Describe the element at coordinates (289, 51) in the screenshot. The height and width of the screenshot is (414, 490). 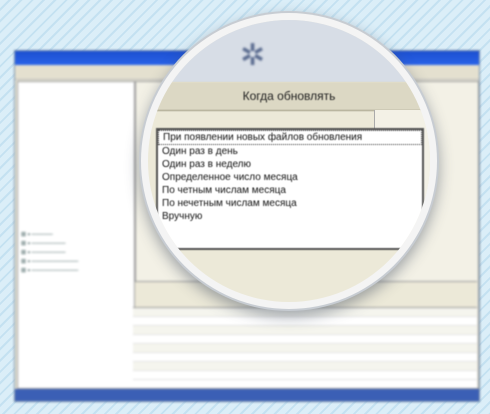
I see `lens-background-area` at that location.